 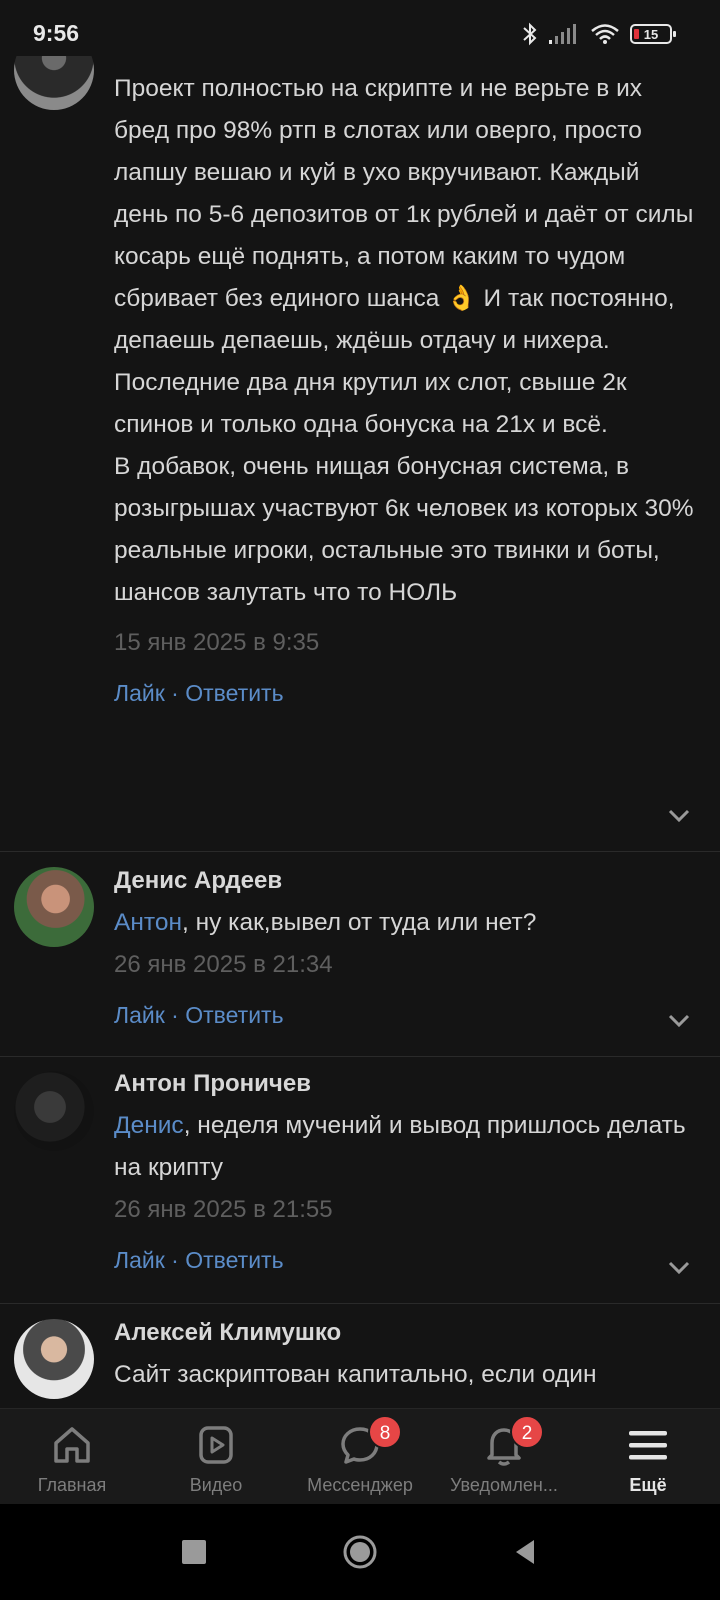 What do you see at coordinates (360, 1485) in the screenshot?
I see `tab-label: Мессенджер` at bounding box center [360, 1485].